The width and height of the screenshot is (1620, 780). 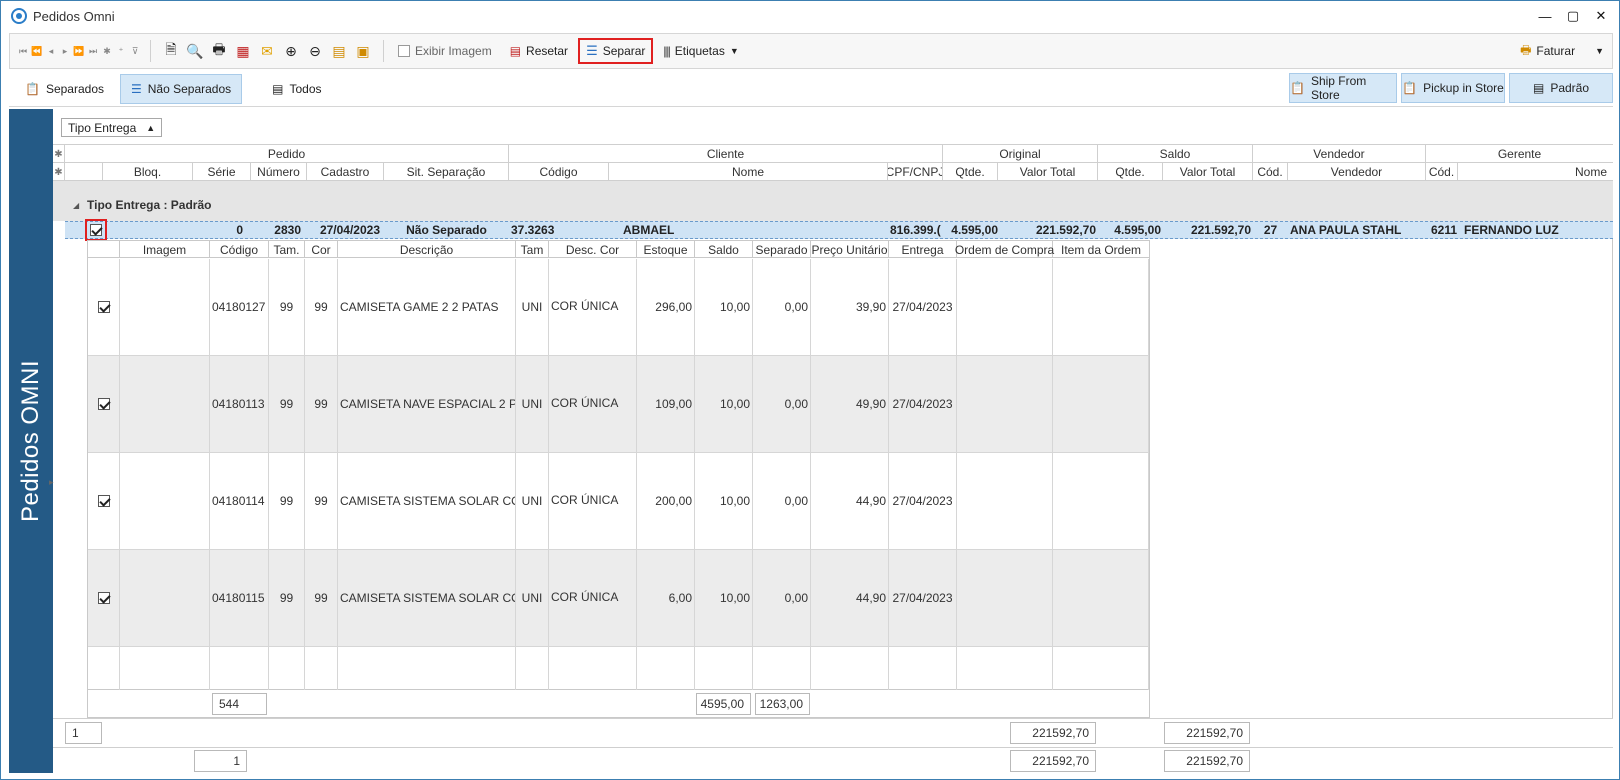 I want to click on item-estoque: 109,00, so click(x=666, y=404).